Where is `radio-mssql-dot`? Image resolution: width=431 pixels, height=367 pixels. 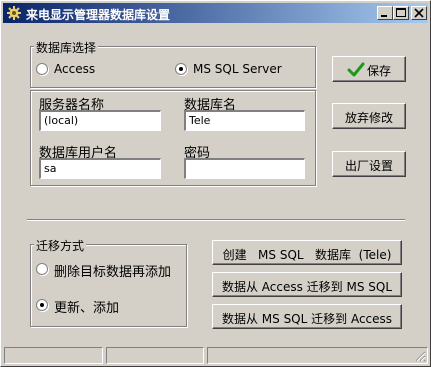 radio-mssql-dot is located at coordinates (181, 69).